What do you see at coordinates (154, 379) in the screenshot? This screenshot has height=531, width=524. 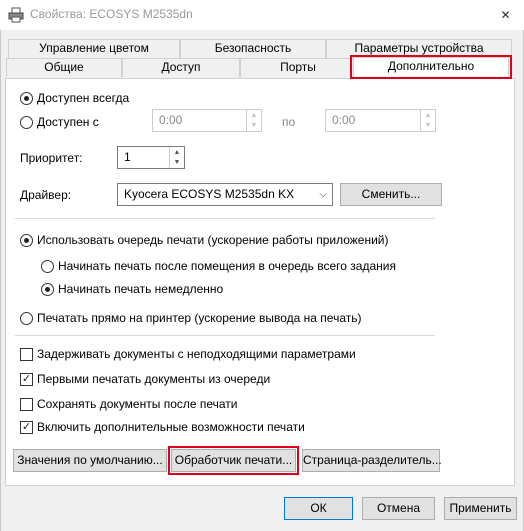 I see `print-spooled-first-label: Первыми печатать документы из очереди` at bounding box center [154, 379].